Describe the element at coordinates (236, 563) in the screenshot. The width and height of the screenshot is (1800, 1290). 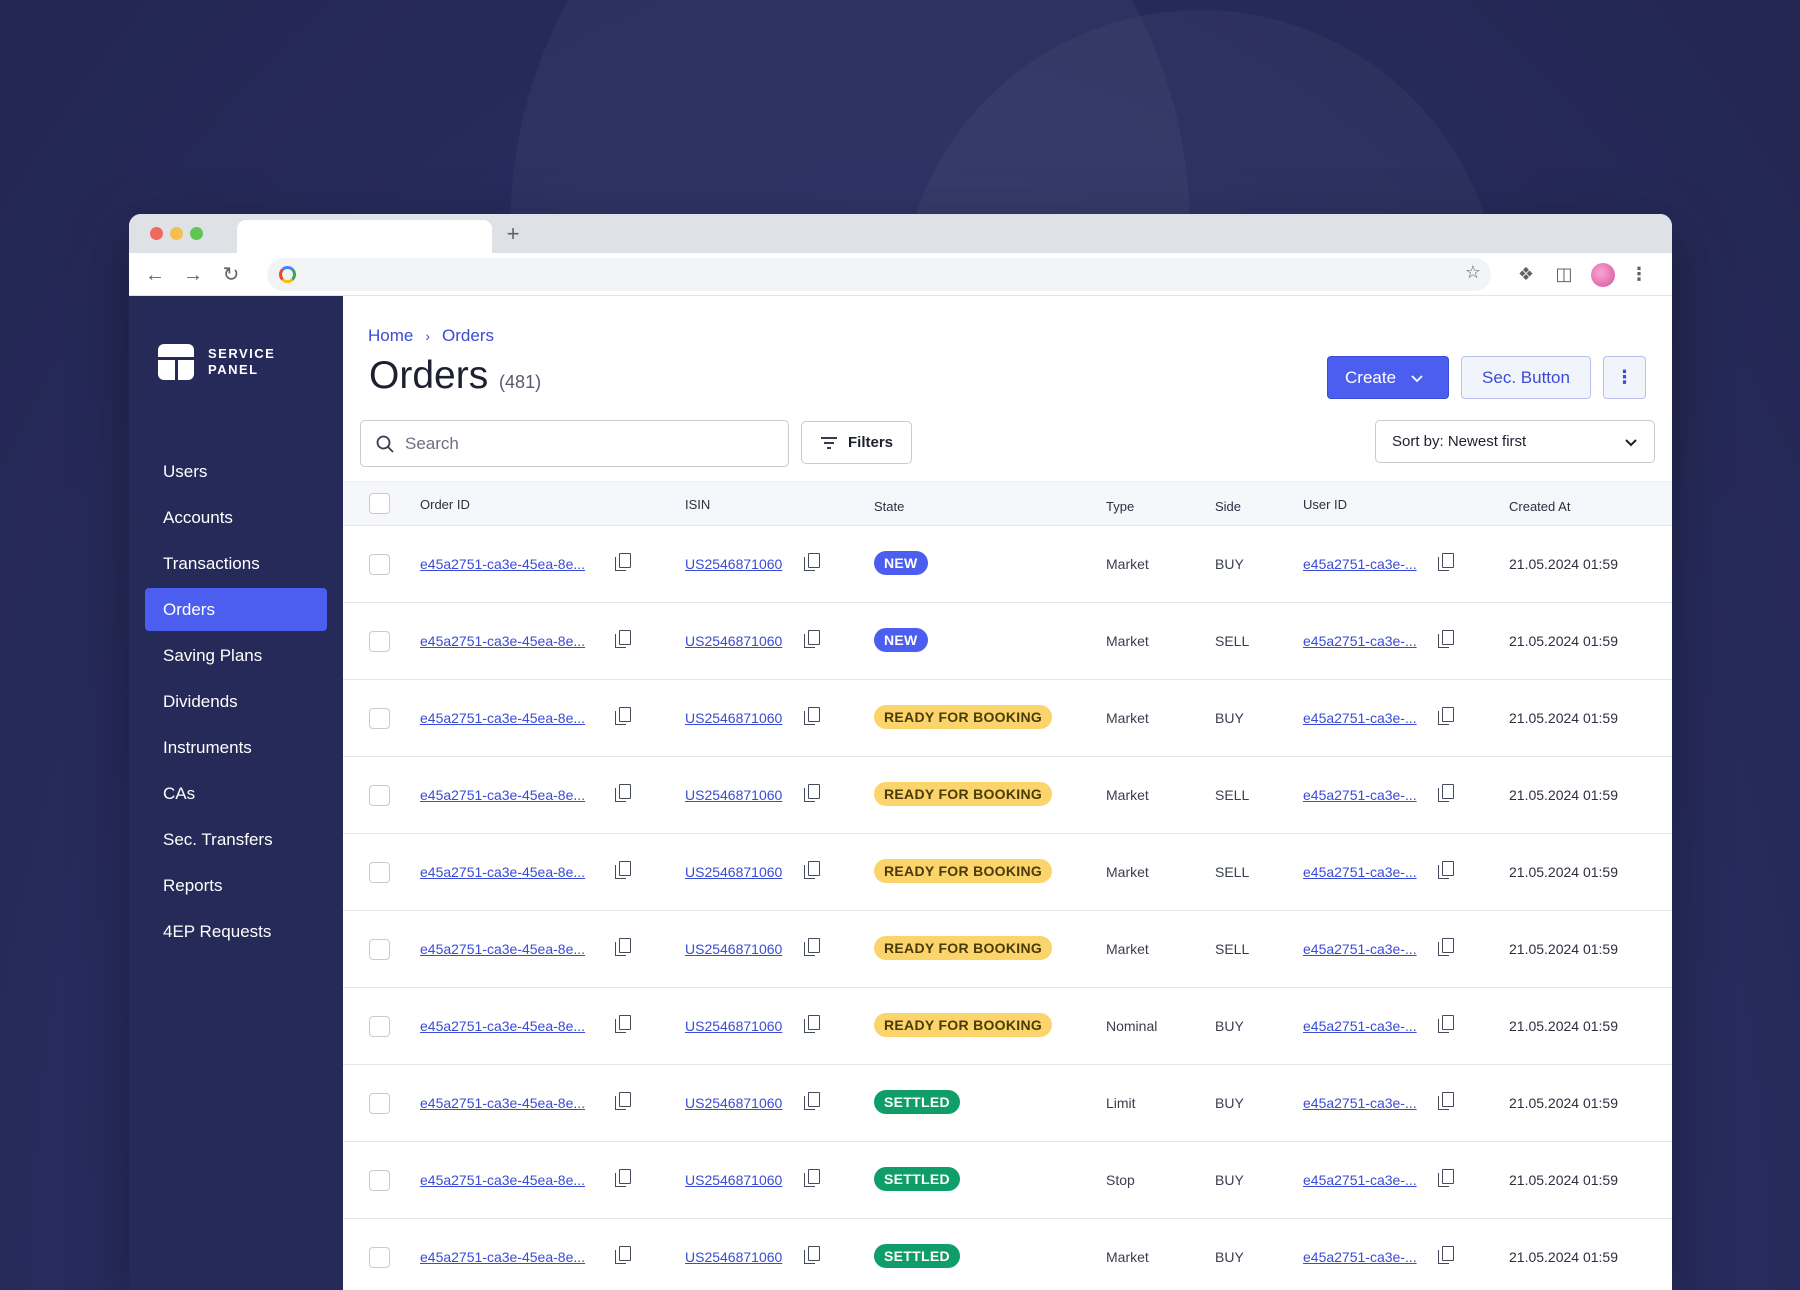
I see `sidebar-item-transactions: Transactions` at that location.